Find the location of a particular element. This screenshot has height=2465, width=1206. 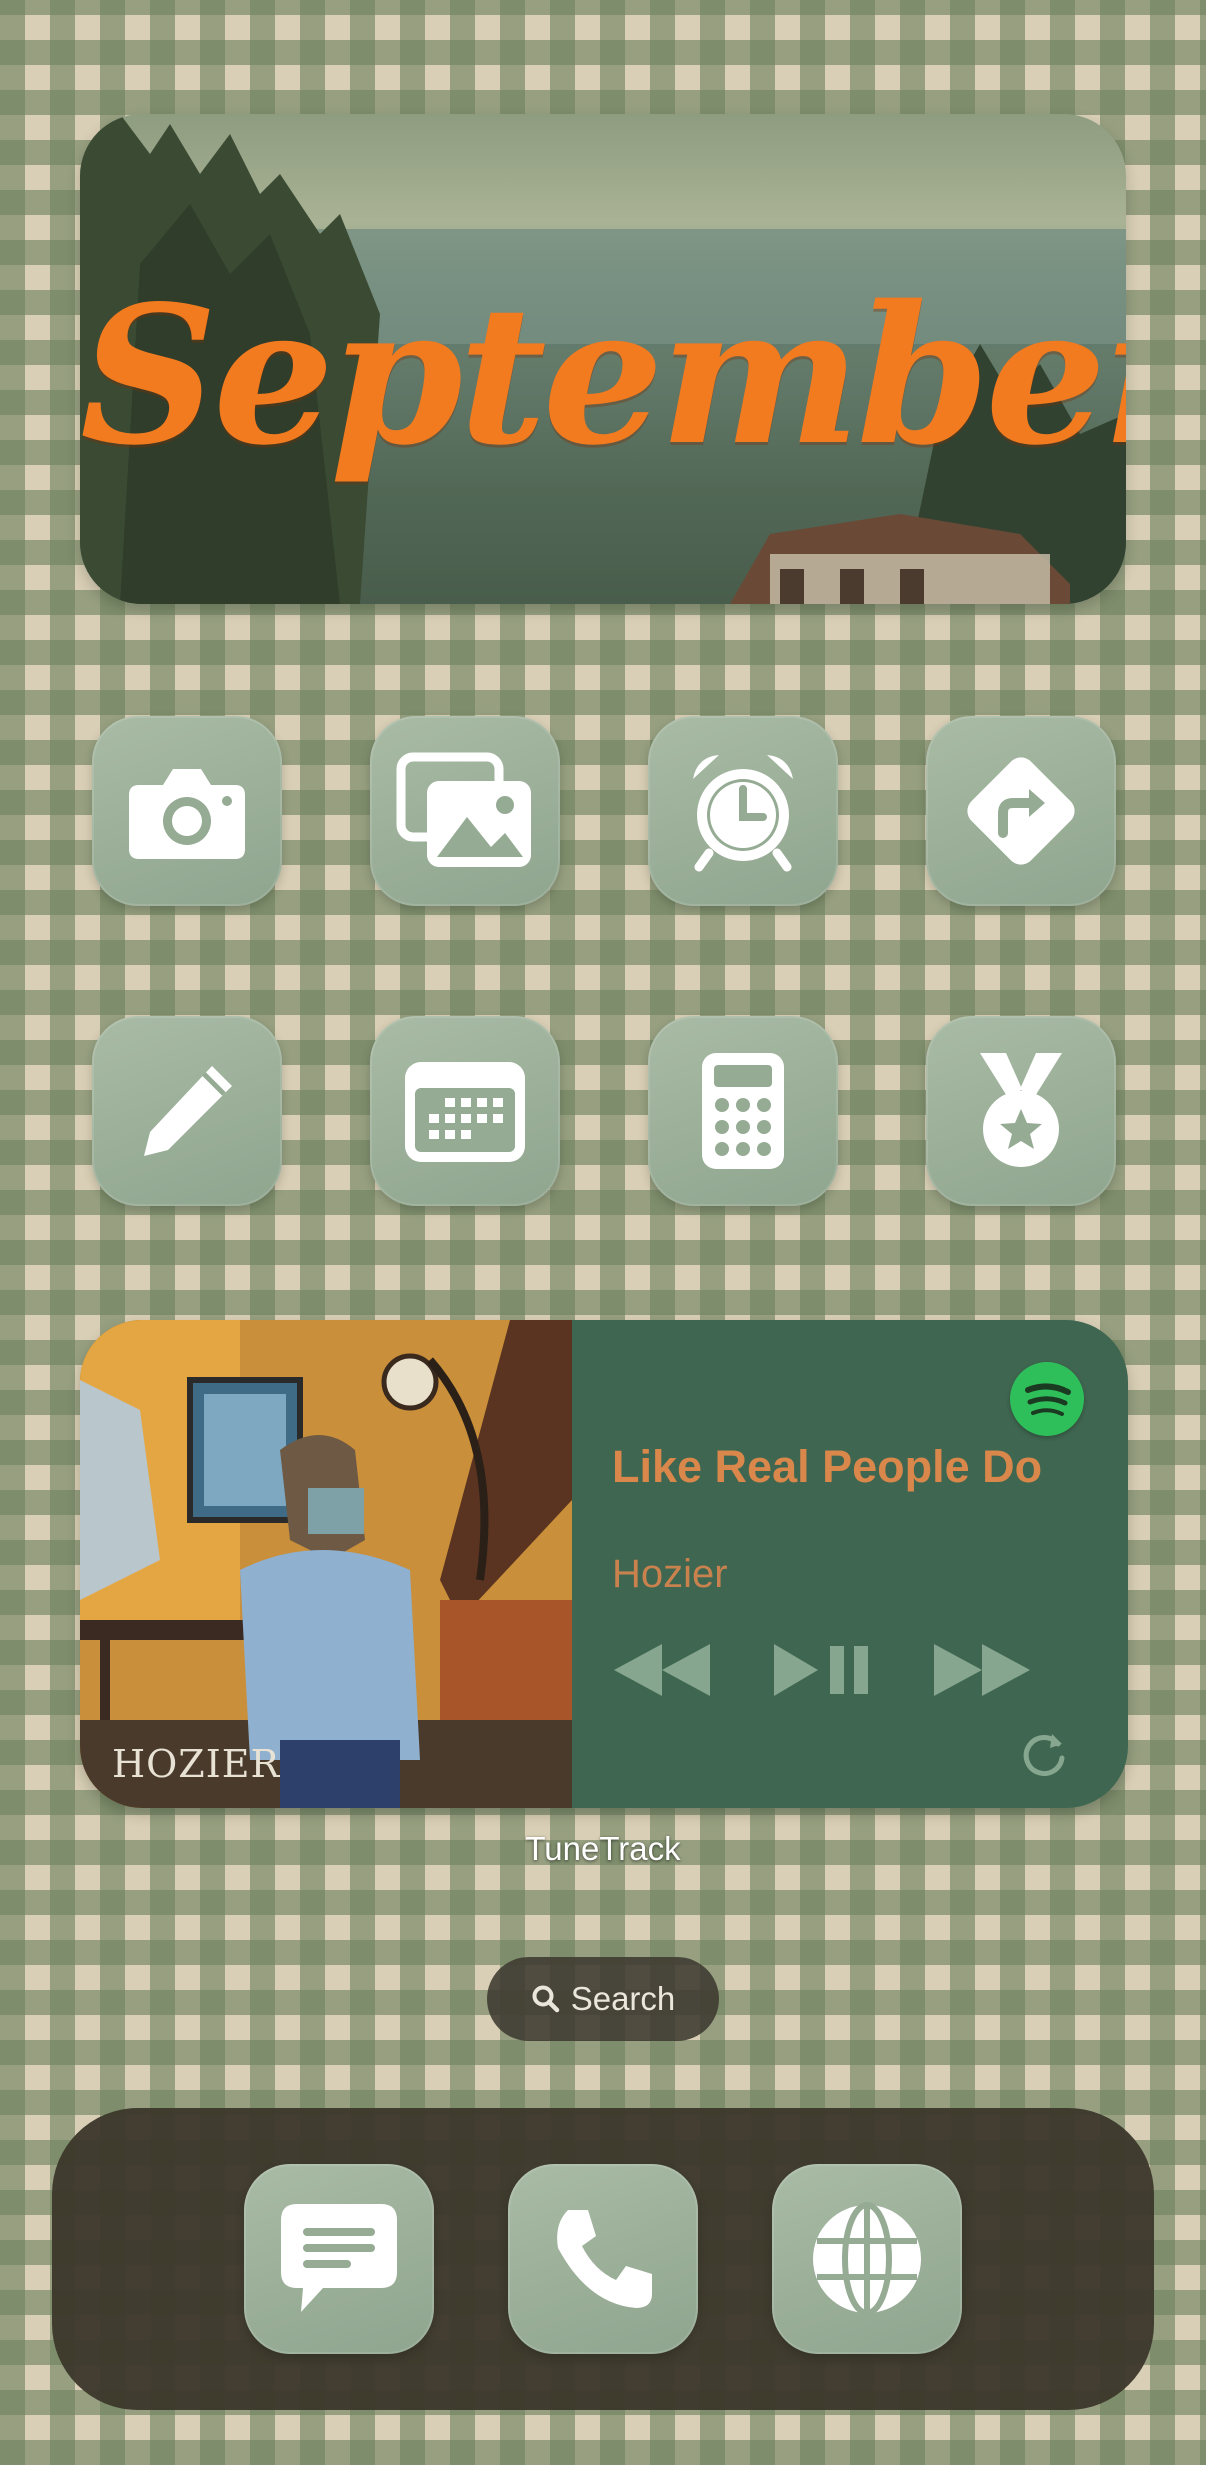

album-scene is located at coordinates (326, 1564).